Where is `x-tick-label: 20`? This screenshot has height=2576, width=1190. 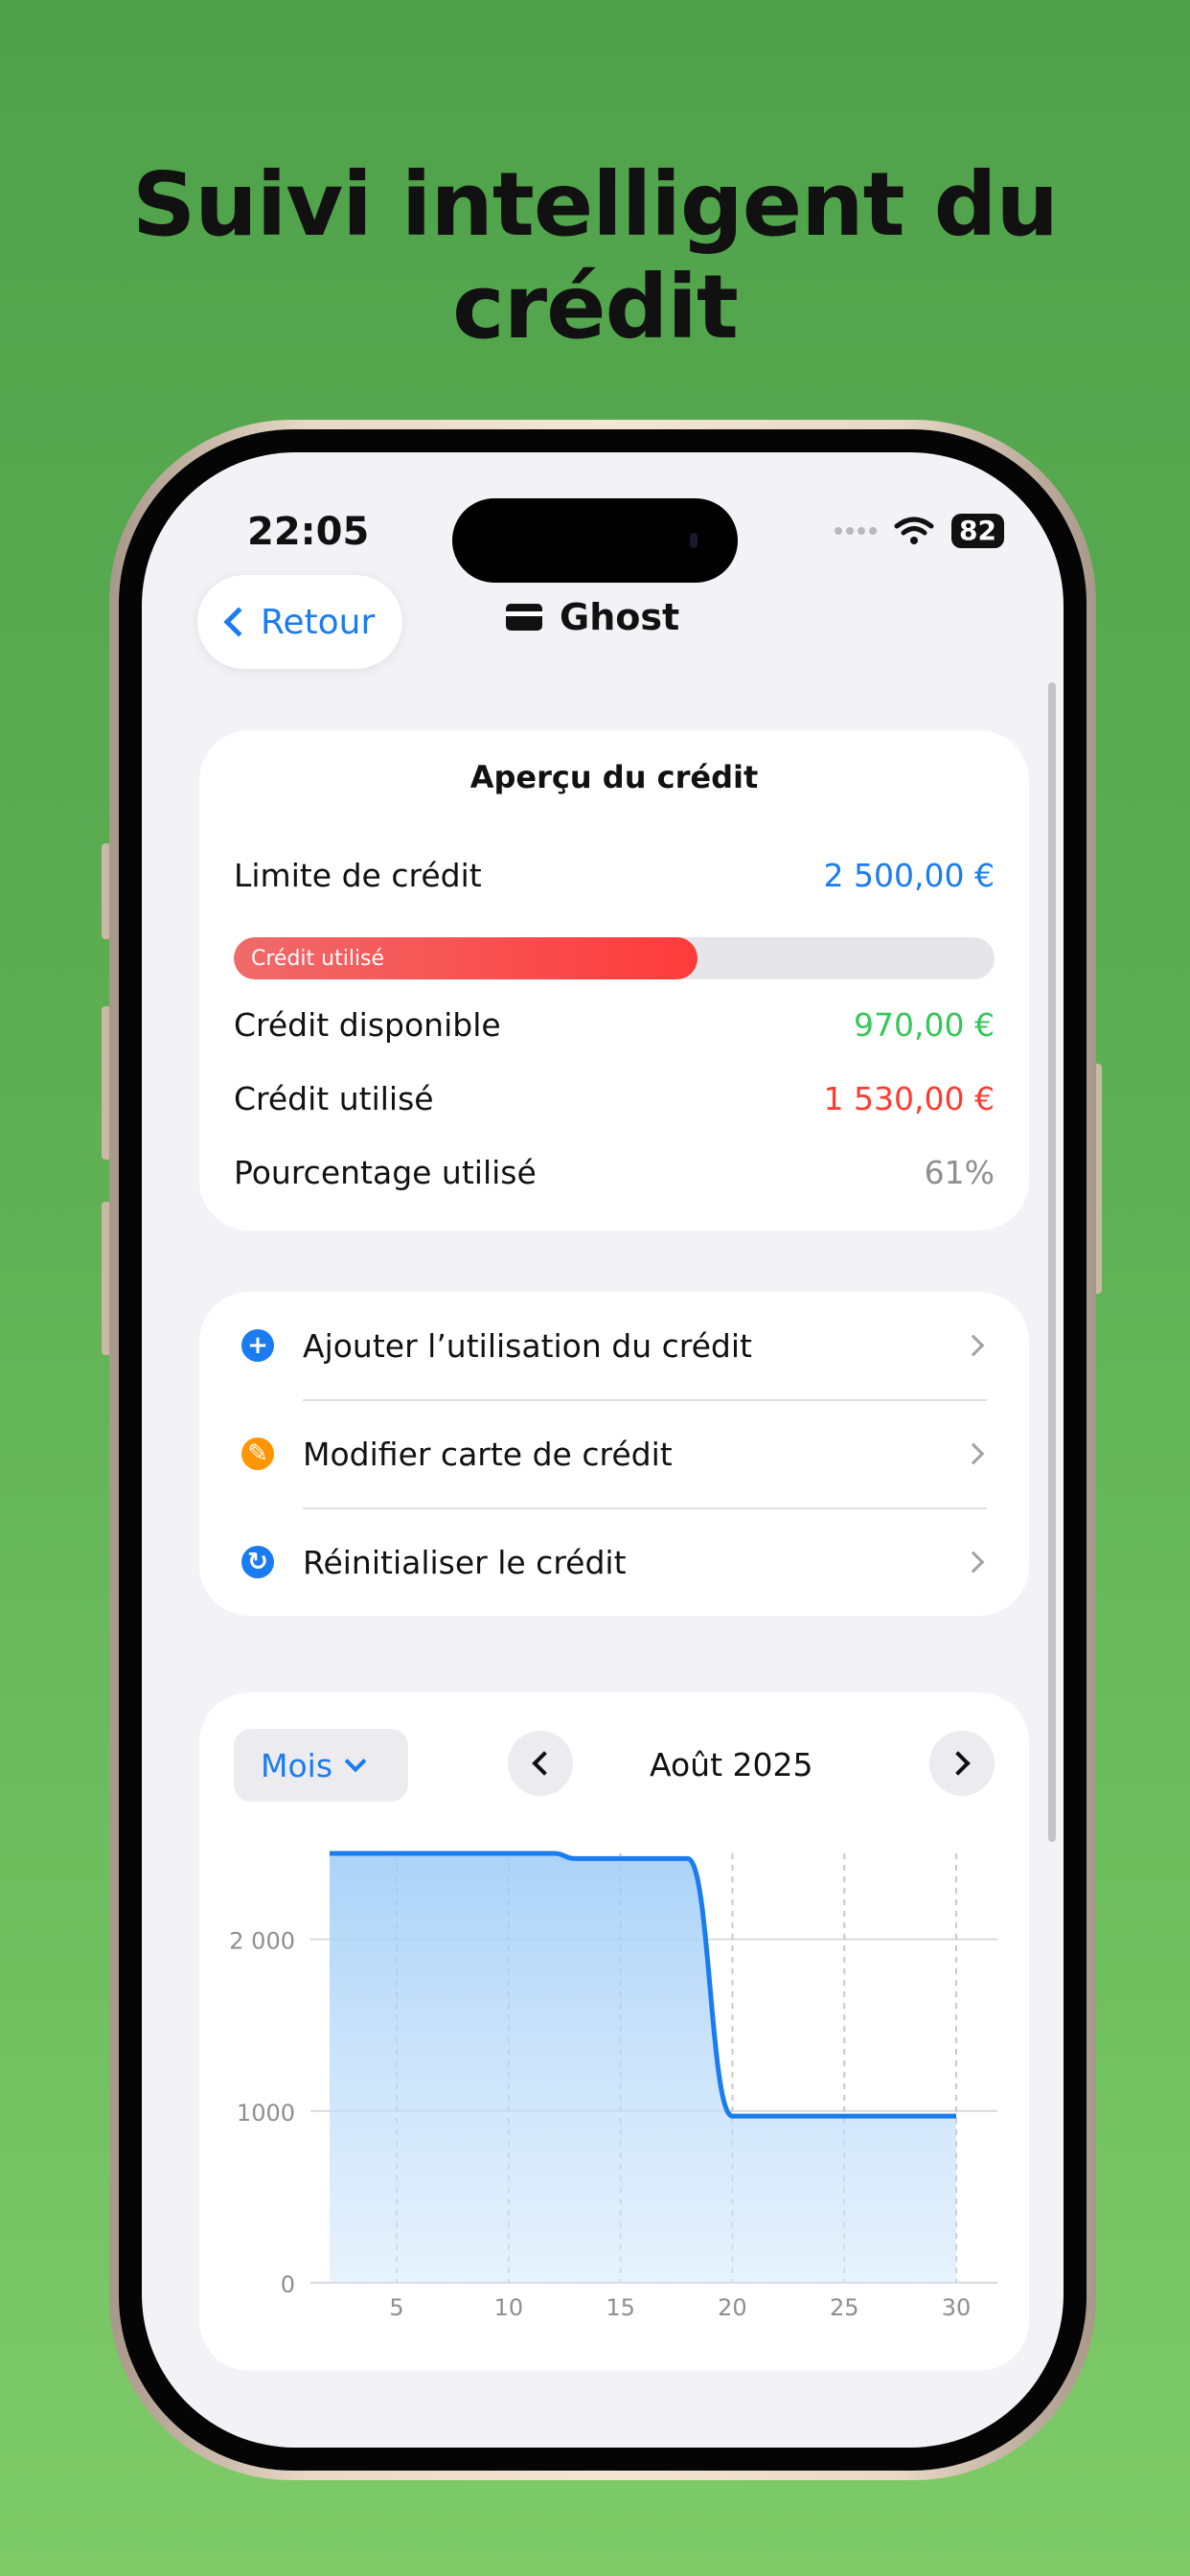 x-tick-label: 20 is located at coordinates (732, 2307).